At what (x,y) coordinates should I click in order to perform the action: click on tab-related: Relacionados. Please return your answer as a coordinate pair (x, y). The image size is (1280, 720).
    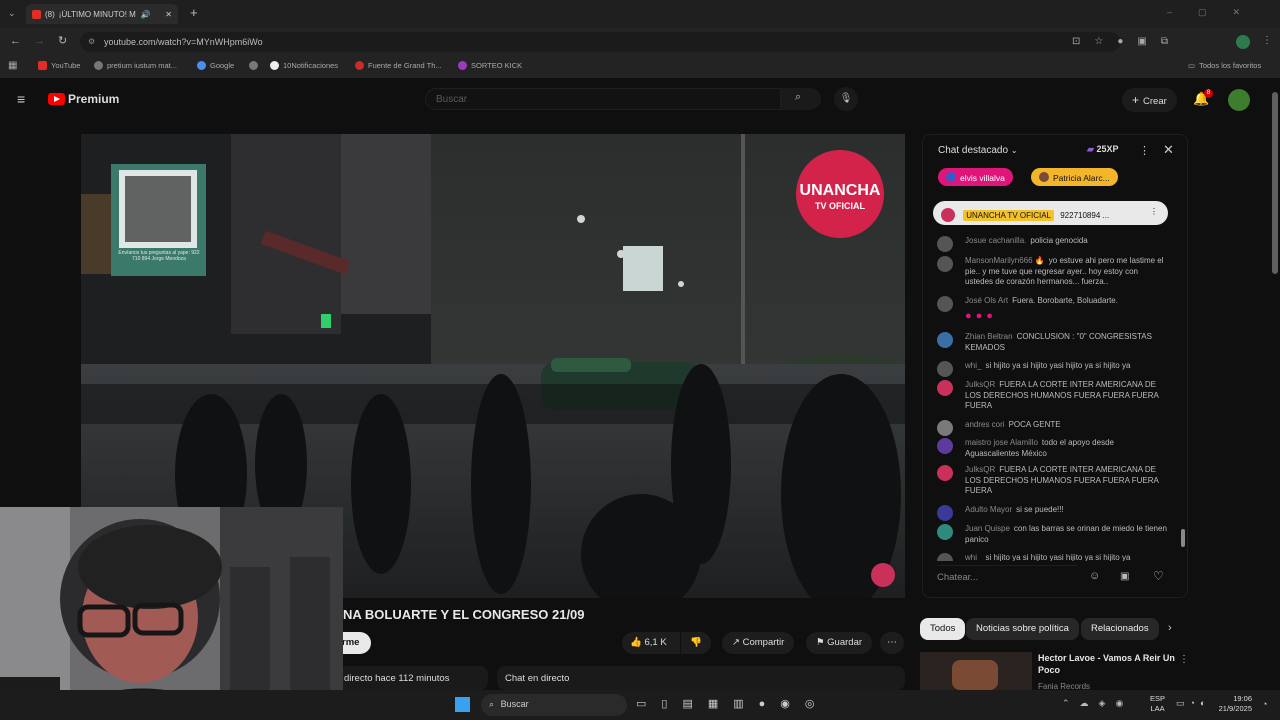
    Looking at the image, I should click on (1120, 629).